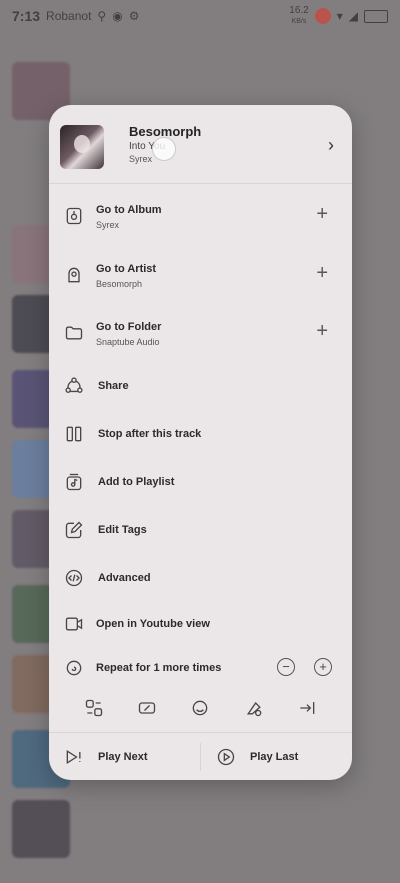  Describe the element at coordinates (108, 225) in the screenshot. I see `menu-item-sublabel: Syrex` at that location.